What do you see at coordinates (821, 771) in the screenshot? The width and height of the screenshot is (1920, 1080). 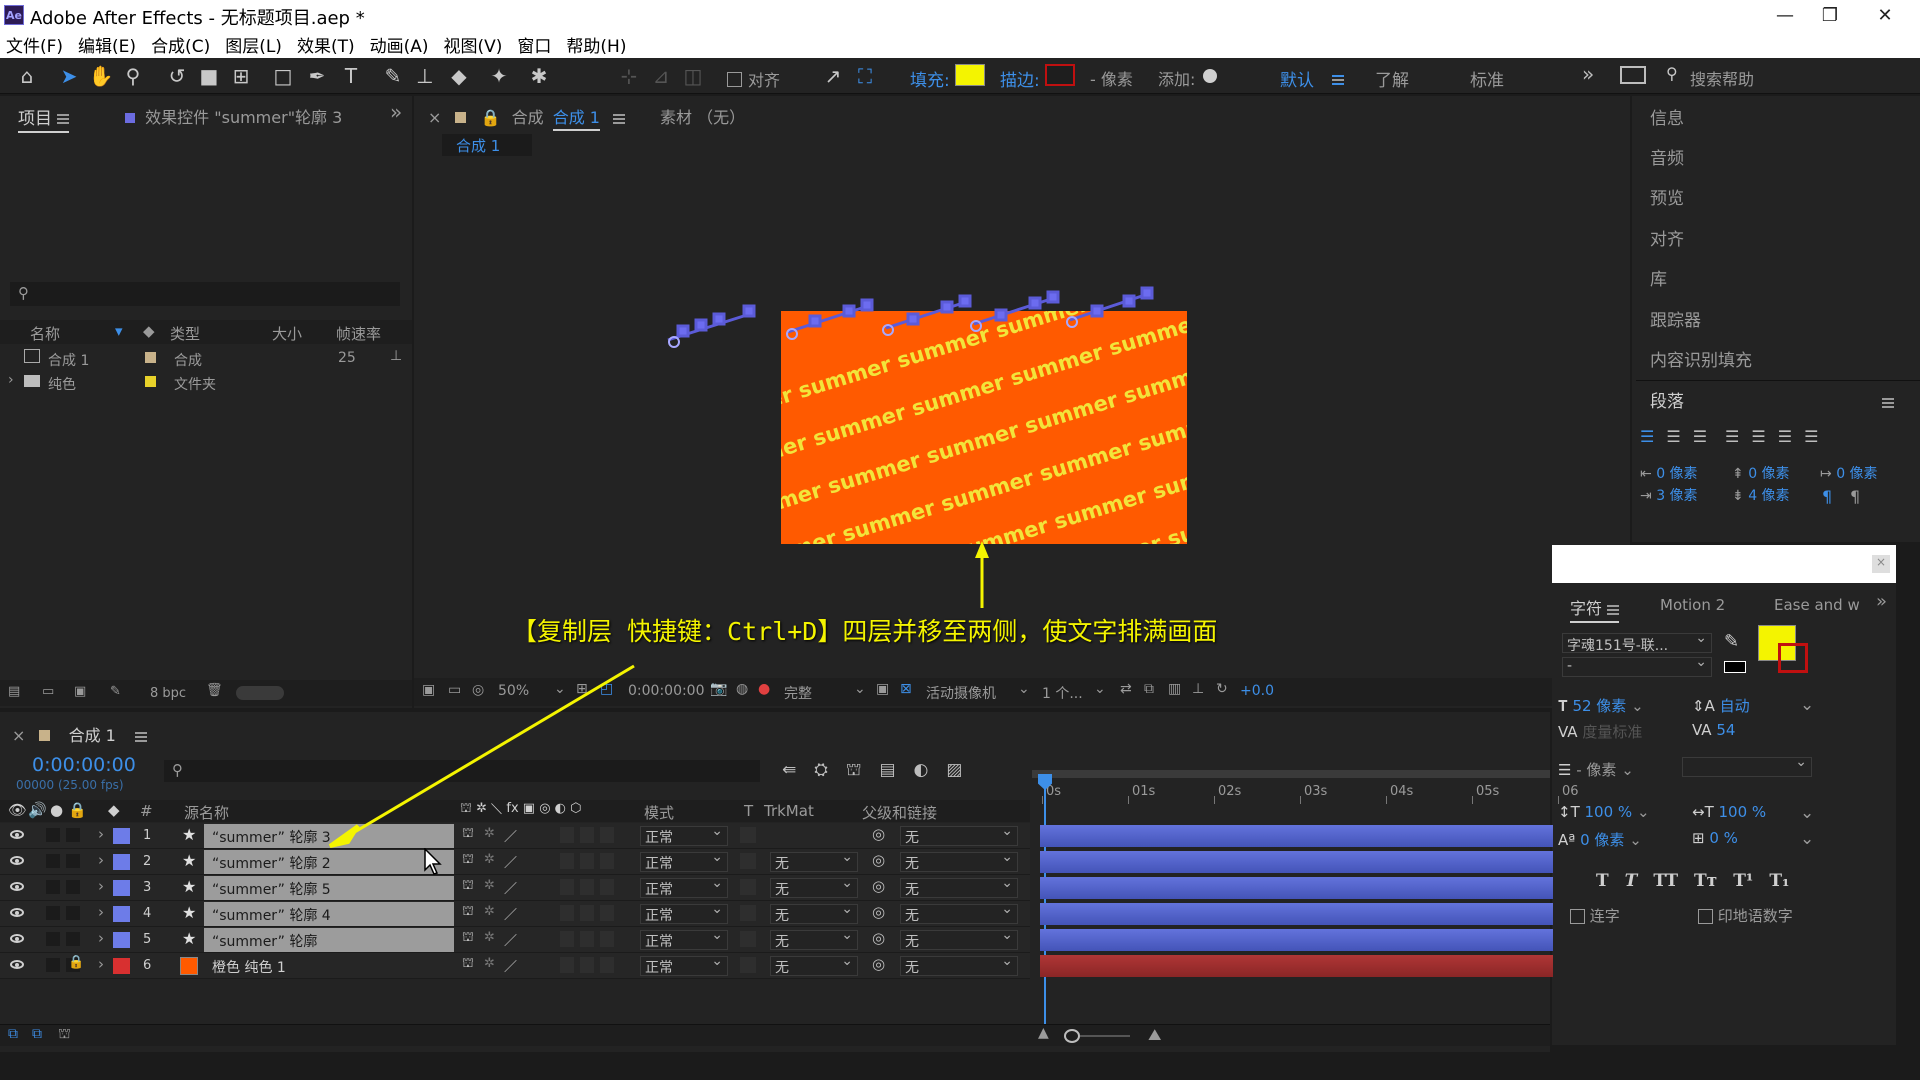 I see `draft-3d-icon: ⛭` at bounding box center [821, 771].